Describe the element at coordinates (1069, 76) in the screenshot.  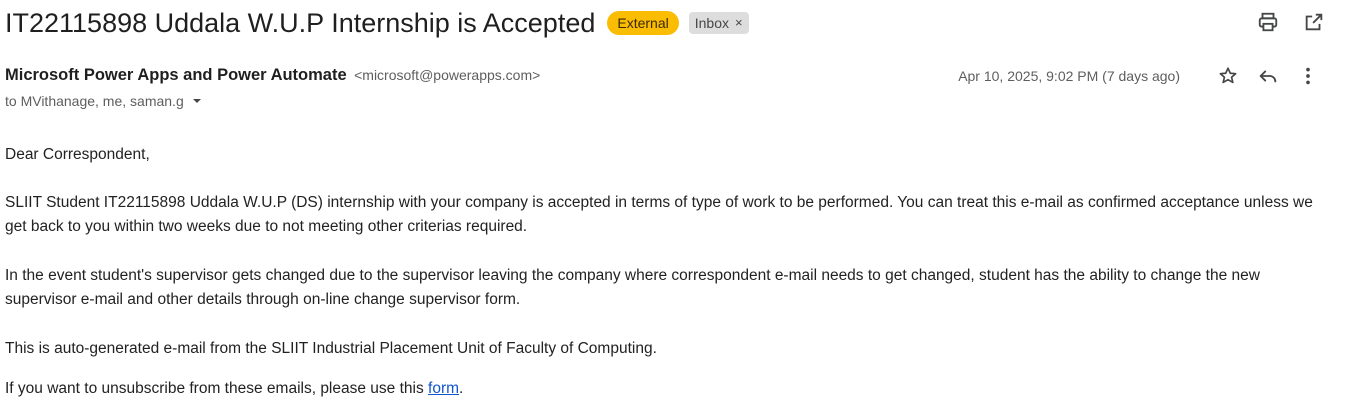
I see `message-date: Apr 10, 2025, 9:02 PM (7 days ago)` at that location.